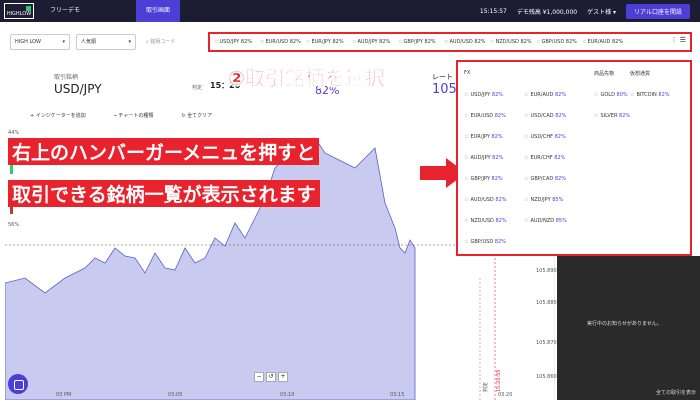  What do you see at coordinates (585, 11) in the screenshot?
I see `top-right-area: 15:15:57 デモ残高 ¥1,000,000 ゲスト様 ▾ リアル口座を開設` at bounding box center [585, 11].